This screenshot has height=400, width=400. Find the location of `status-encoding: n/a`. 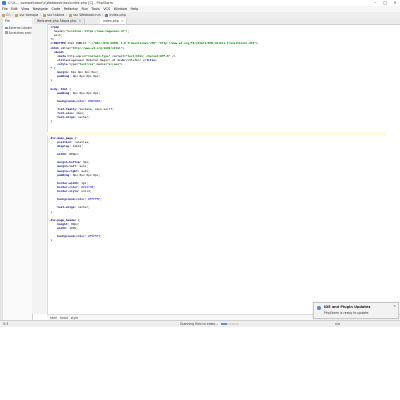

status-encoding: n/a is located at coordinates (337, 324).